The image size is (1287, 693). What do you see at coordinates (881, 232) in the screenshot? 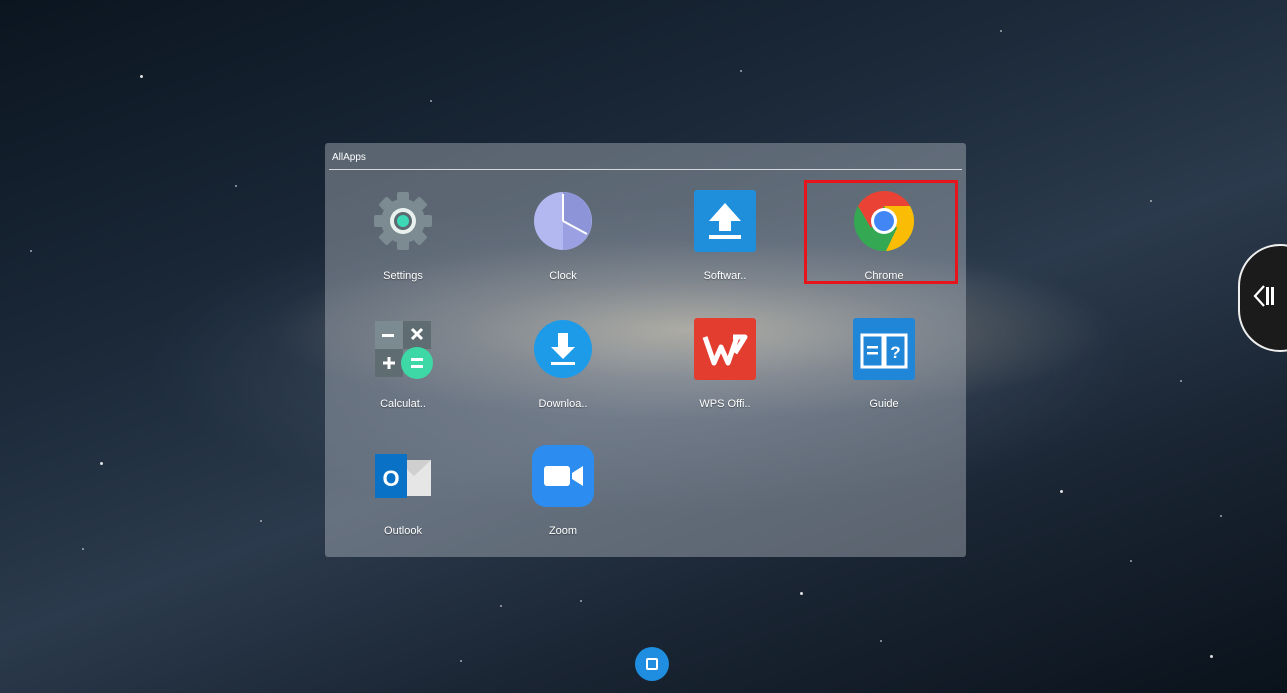
I see `chrome-highlight-box` at bounding box center [881, 232].